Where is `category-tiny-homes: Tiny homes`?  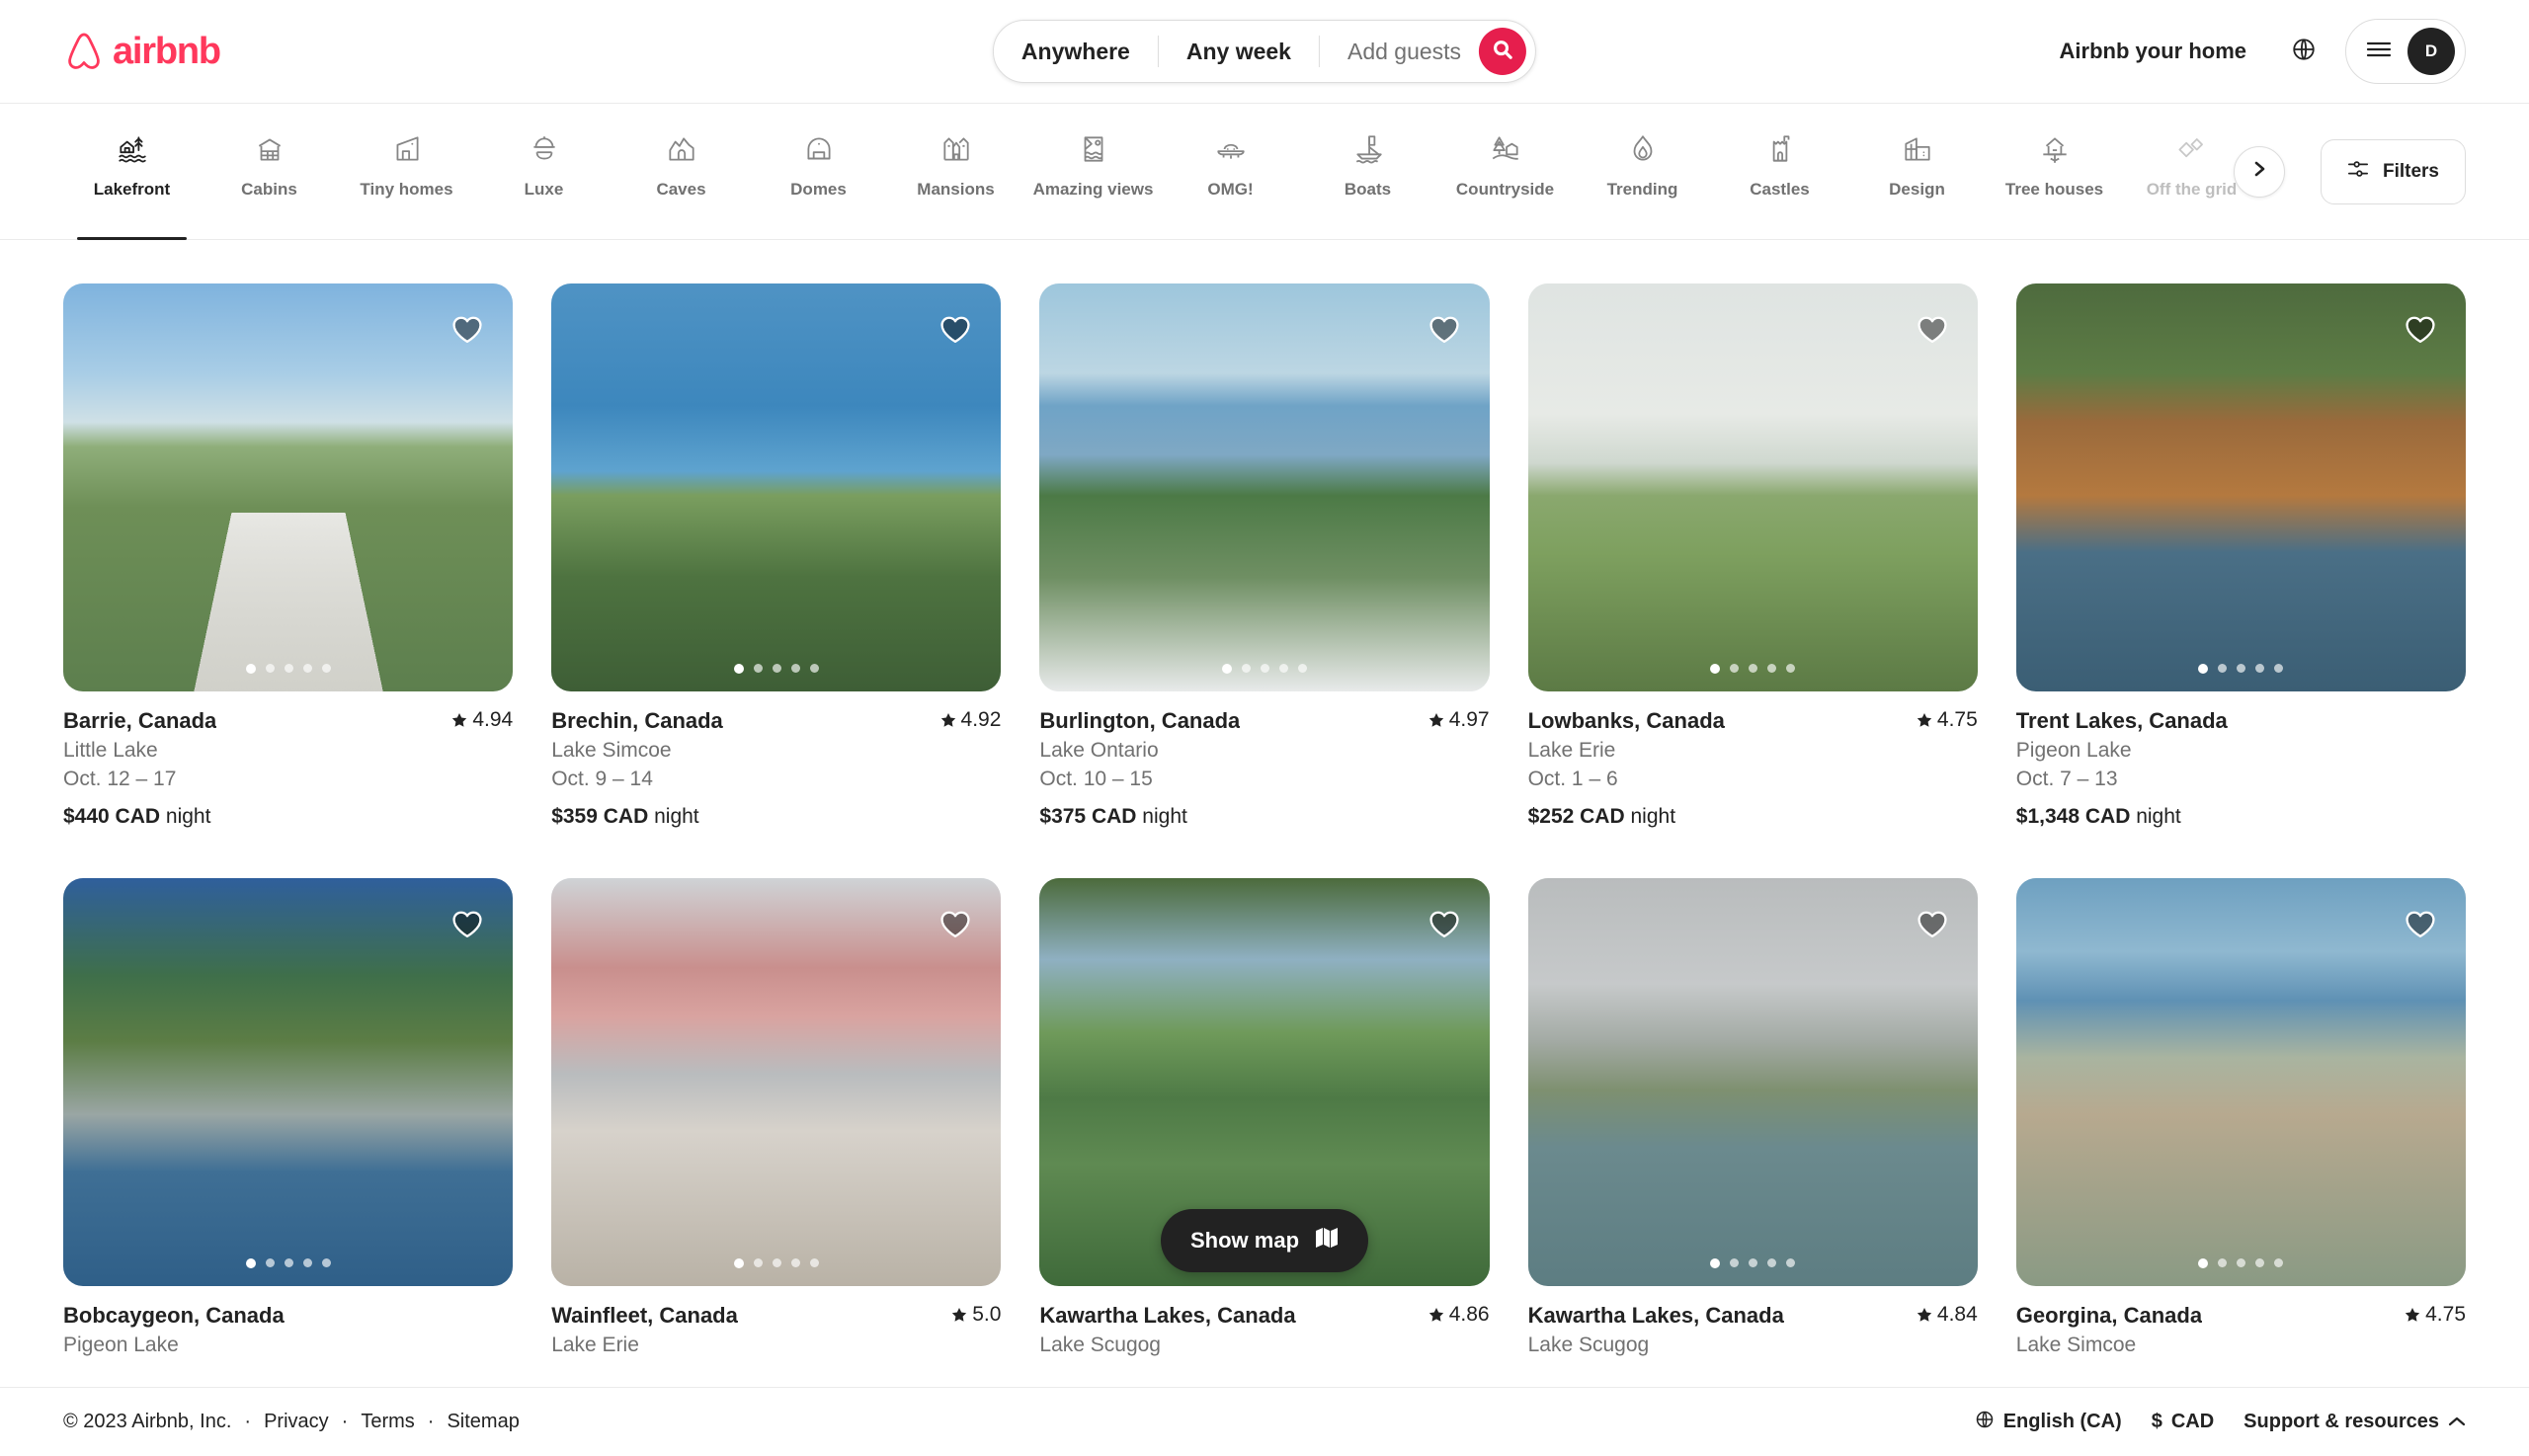
category-tiny-homes: Tiny homes is located at coordinates (406, 172).